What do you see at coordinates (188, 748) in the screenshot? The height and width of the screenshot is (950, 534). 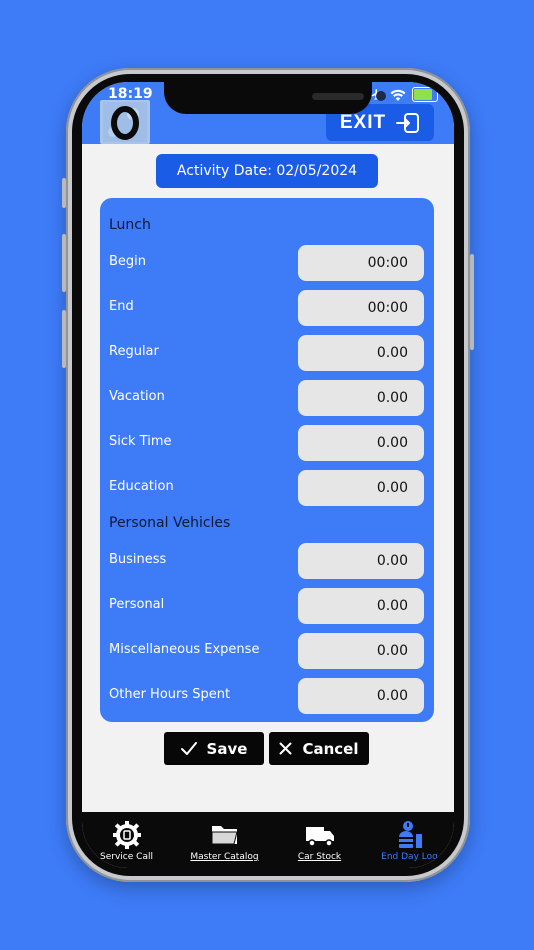 I see `checkmark-icon` at bounding box center [188, 748].